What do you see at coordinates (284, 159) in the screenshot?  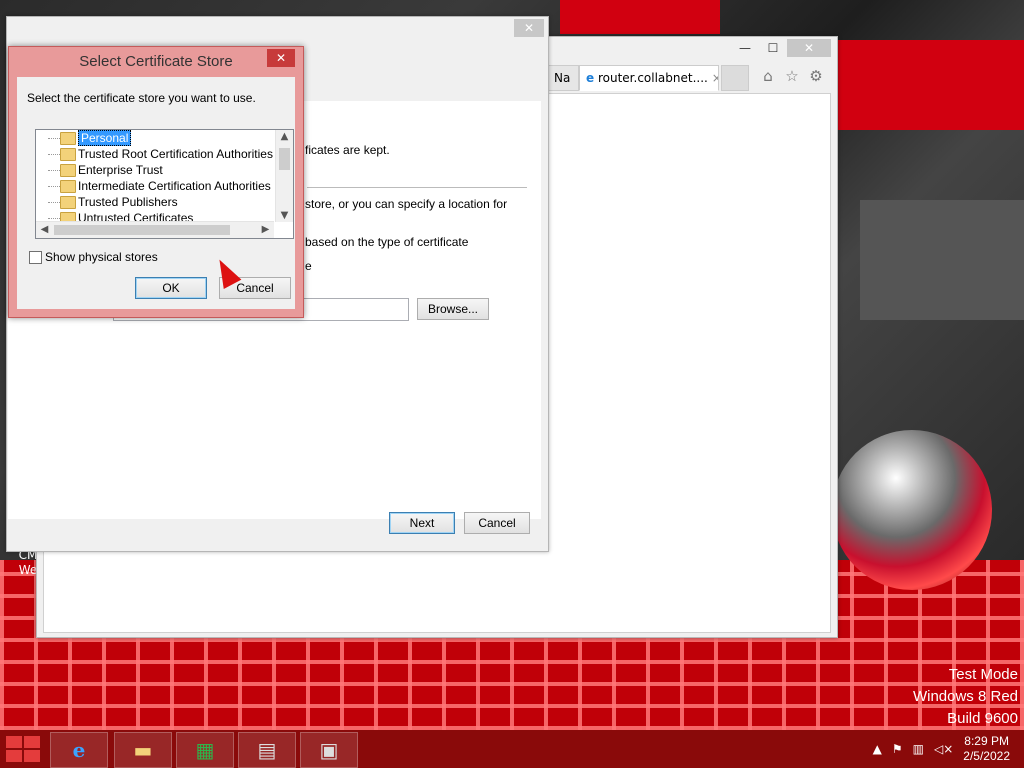 I see `vertical-scroll-thumb` at bounding box center [284, 159].